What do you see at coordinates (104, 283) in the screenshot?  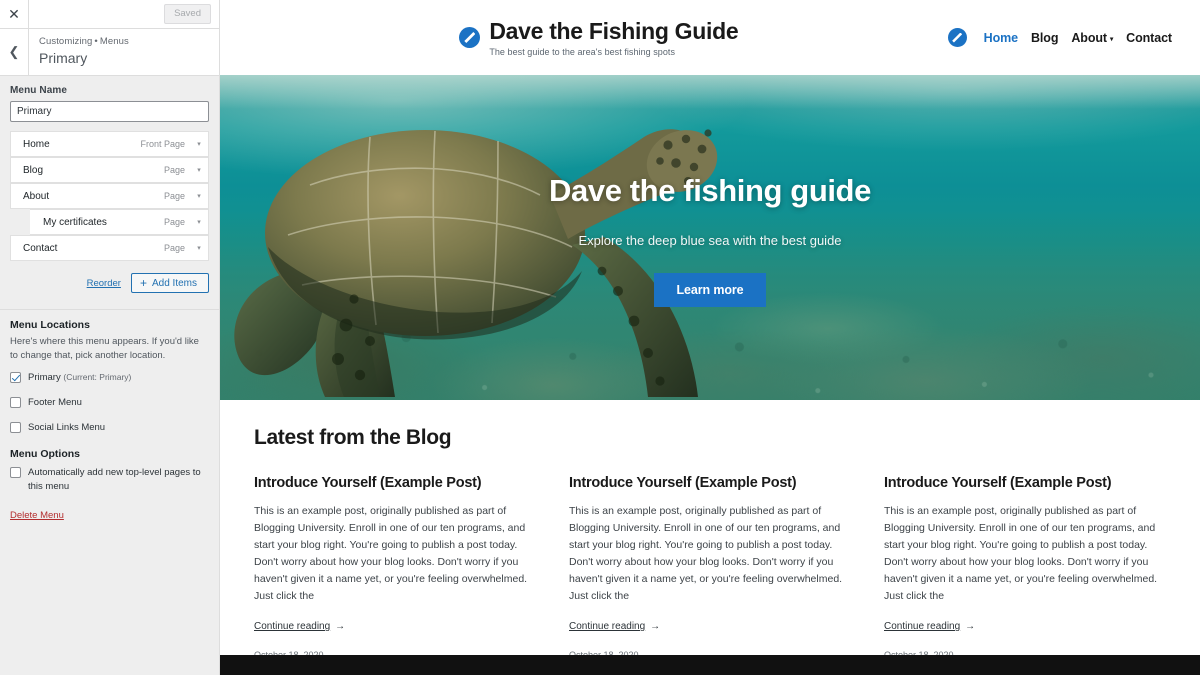 I see `reorder-link: Reorder` at bounding box center [104, 283].